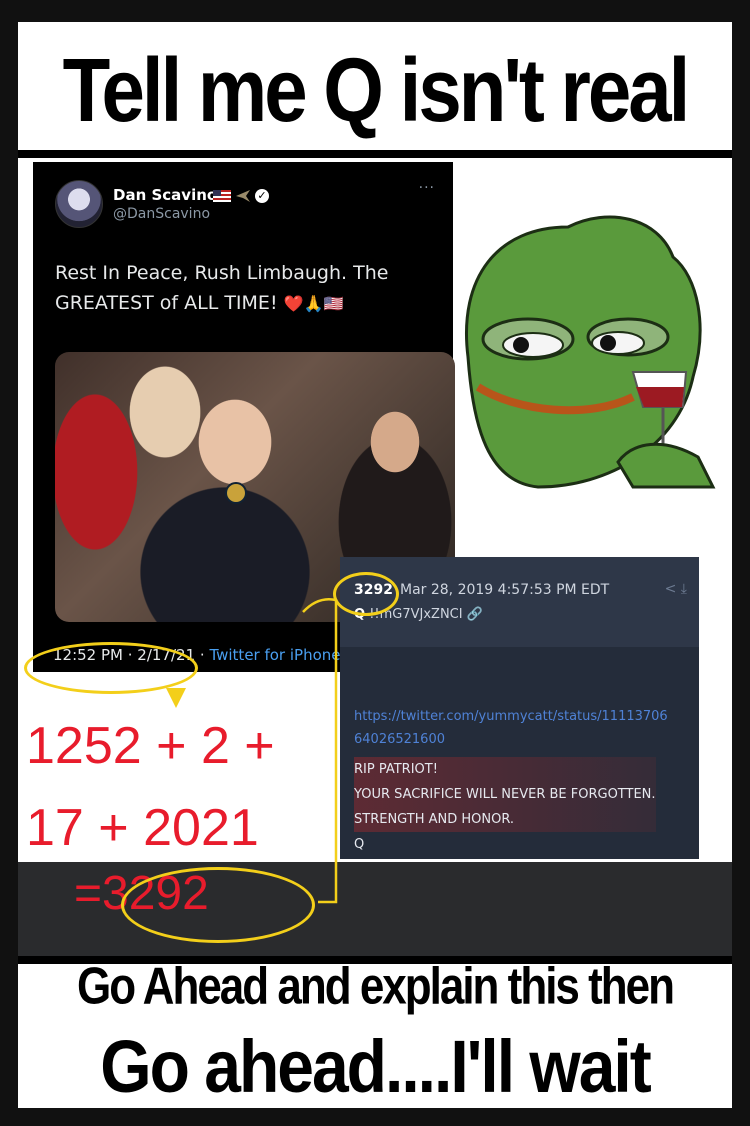  What do you see at coordinates (375, 986) in the screenshot?
I see `bottom-caption-1: Go Ahead and explain this then` at bounding box center [375, 986].